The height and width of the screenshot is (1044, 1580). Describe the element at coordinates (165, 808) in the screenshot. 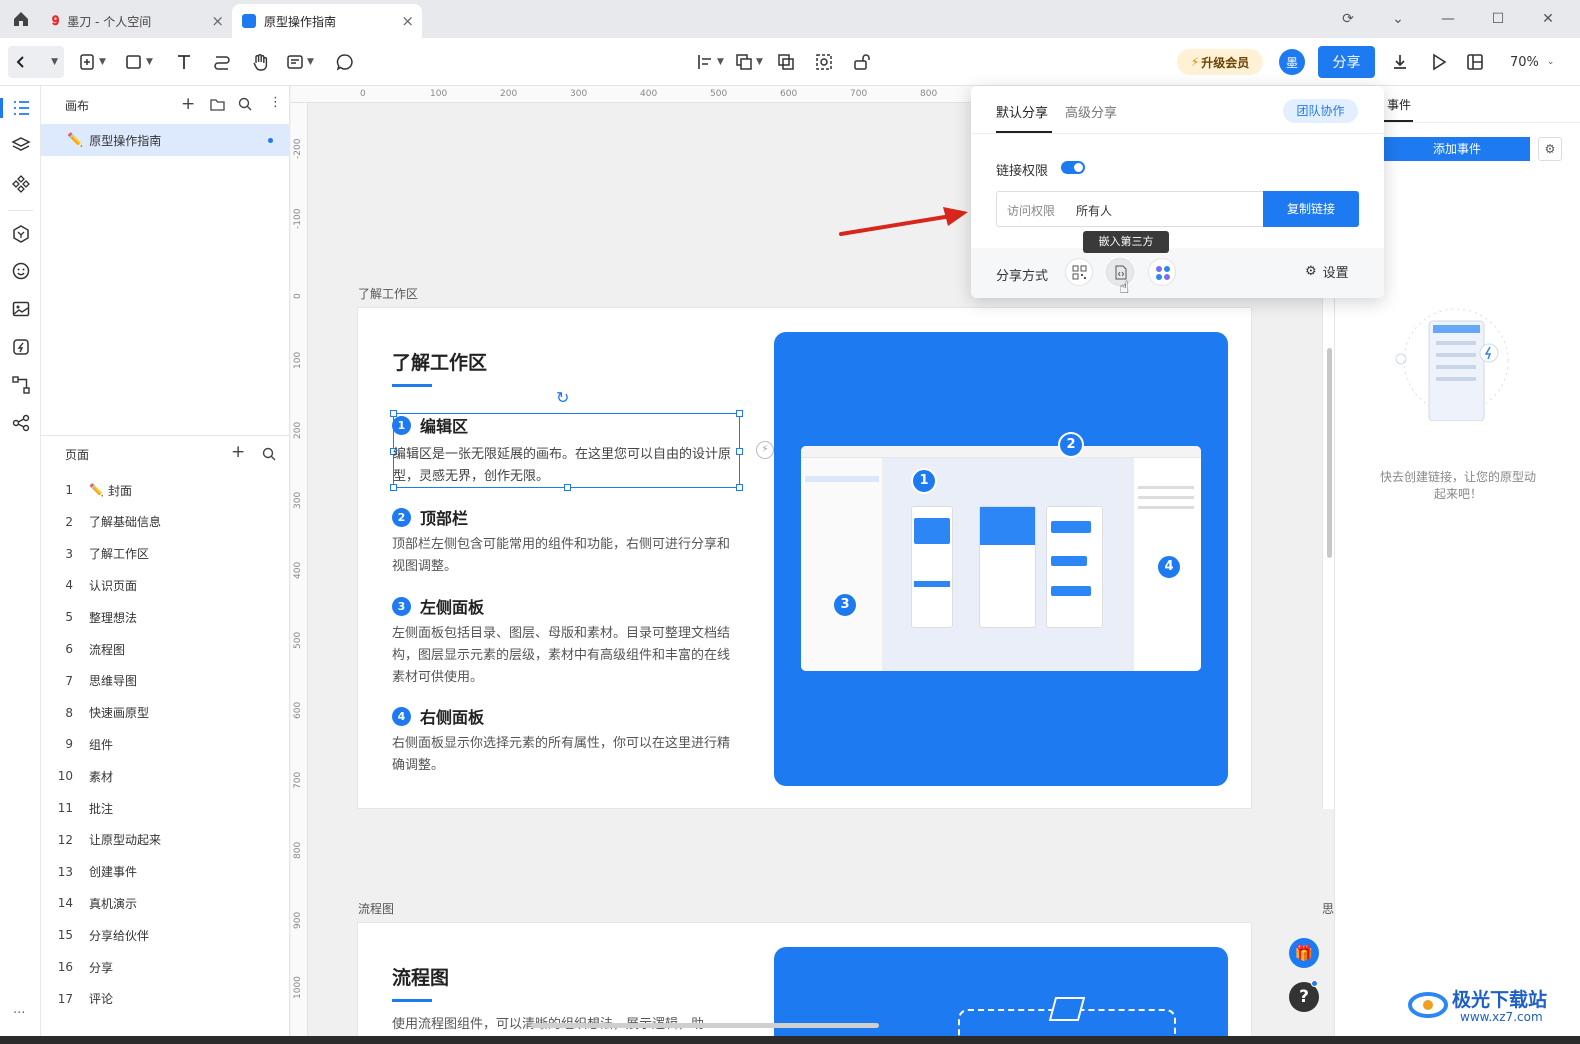

I see `page-item: 11 批注` at that location.